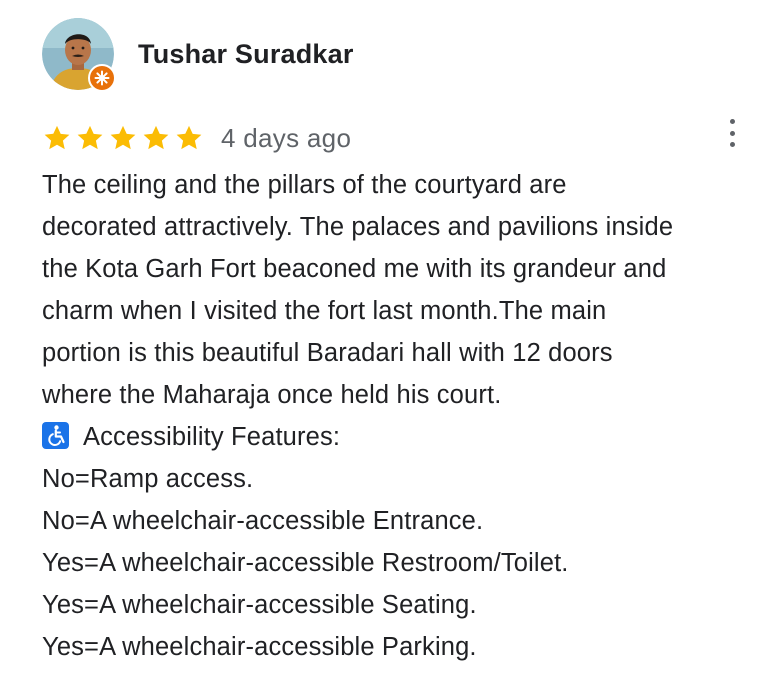  Describe the element at coordinates (259, 605) in the screenshot. I see `accessibility-item: Yes=A wheelchair-accessible Seating.` at that location.